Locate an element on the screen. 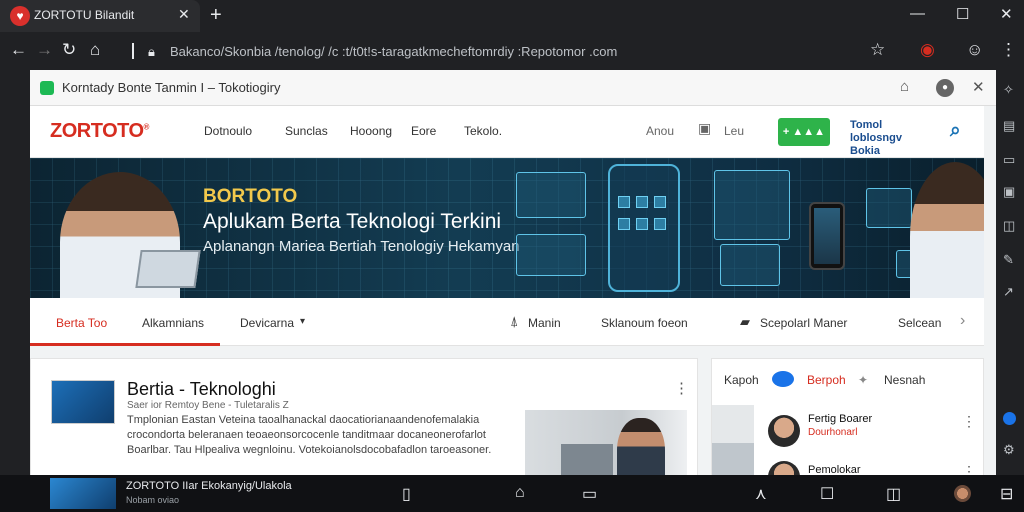  rail-notification-icon is located at coordinates (1009, 418).